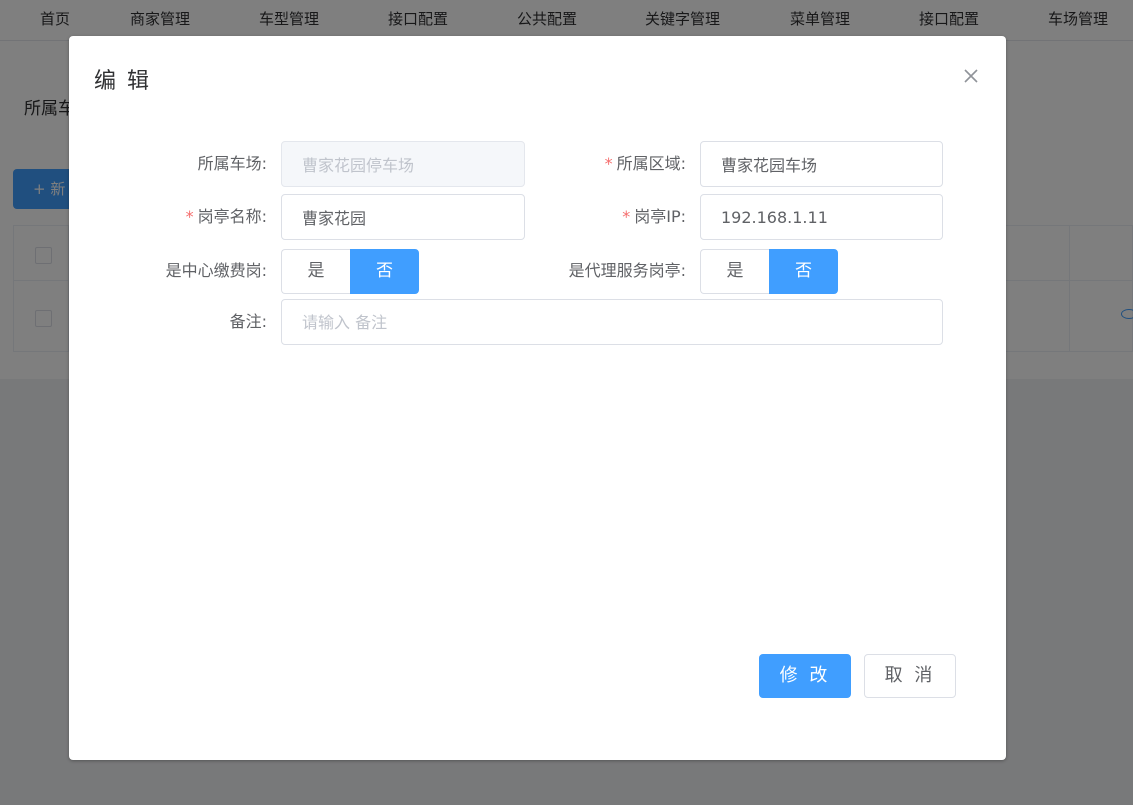 This screenshot has width=1133, height=805. What do you see at coordinates (805, 676) in the screenshot?
I see `submit-button: 修 改` at bounding box center [805, 676].